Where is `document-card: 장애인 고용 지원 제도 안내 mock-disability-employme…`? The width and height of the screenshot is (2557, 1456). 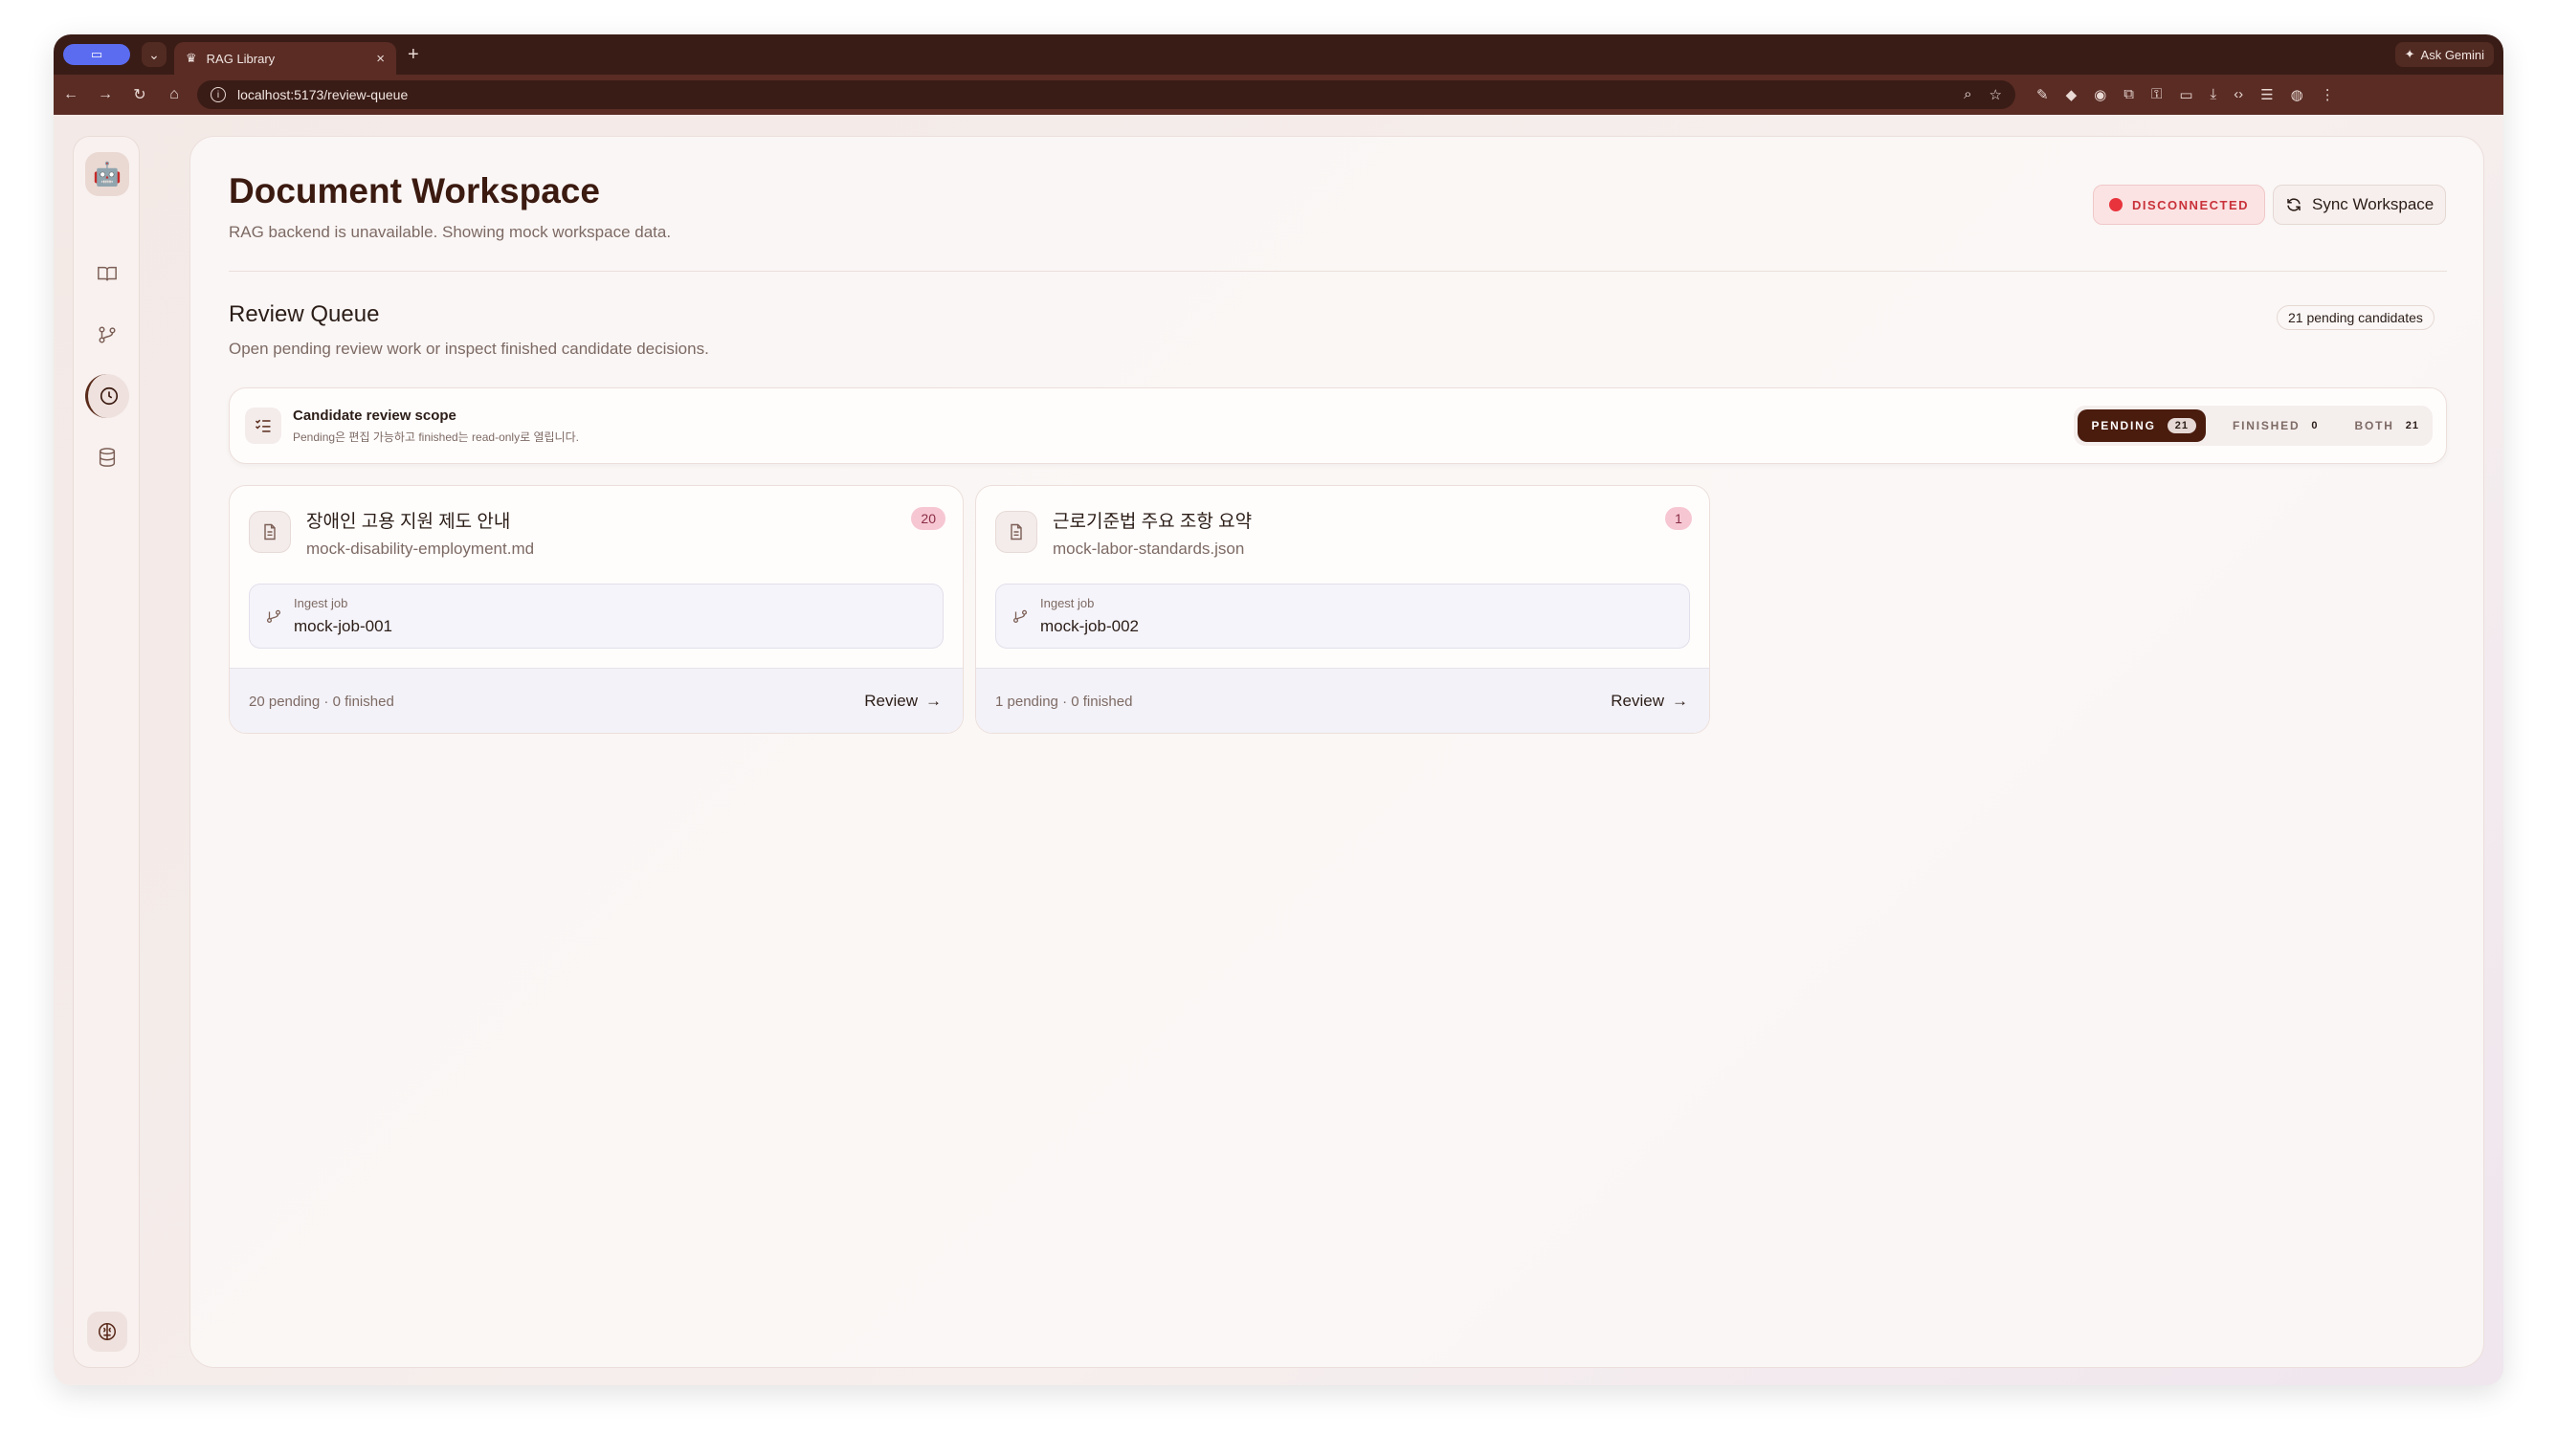 document-card: 장애인 고용 지원 제도 안내 mock-disability-employme… is located at coordinates (596, 610).